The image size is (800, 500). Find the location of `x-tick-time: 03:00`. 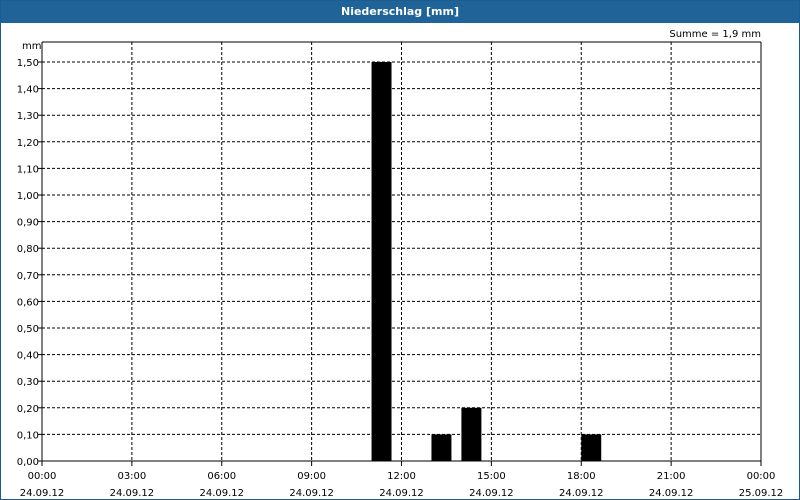

x-tick-time: 03:00 is located at coordinates (131, 476).